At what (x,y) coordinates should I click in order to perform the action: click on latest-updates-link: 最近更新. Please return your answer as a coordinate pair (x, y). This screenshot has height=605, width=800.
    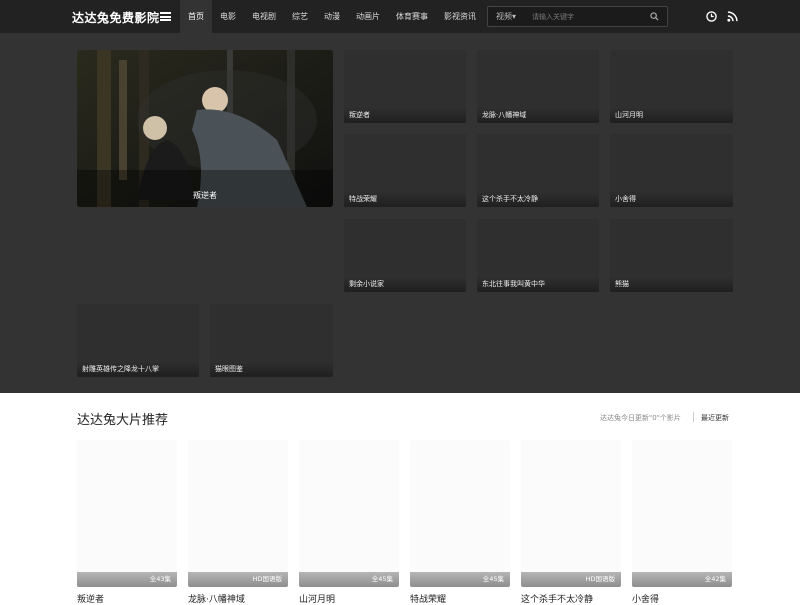
    Looking at the image, I should click on (715, 418).